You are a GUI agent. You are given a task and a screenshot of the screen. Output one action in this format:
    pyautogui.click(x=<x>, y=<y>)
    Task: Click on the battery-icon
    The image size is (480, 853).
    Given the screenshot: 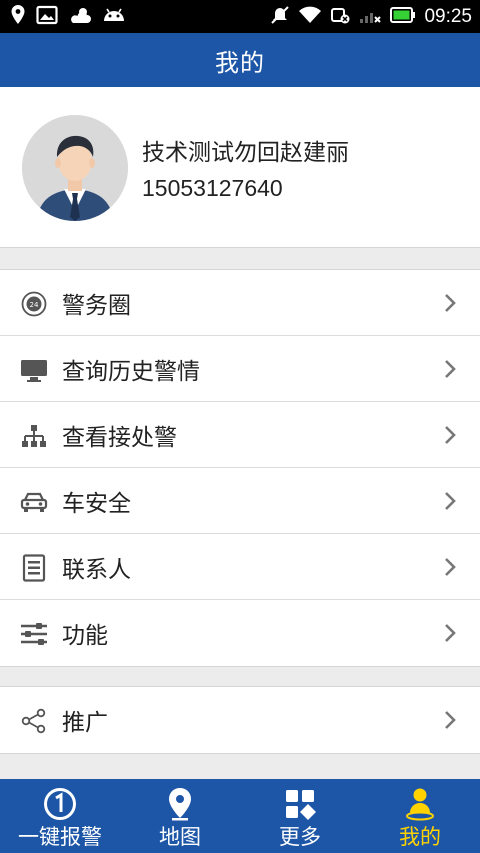 What is the action you would take?
    pyautogui.click(x=403, y=17)
    